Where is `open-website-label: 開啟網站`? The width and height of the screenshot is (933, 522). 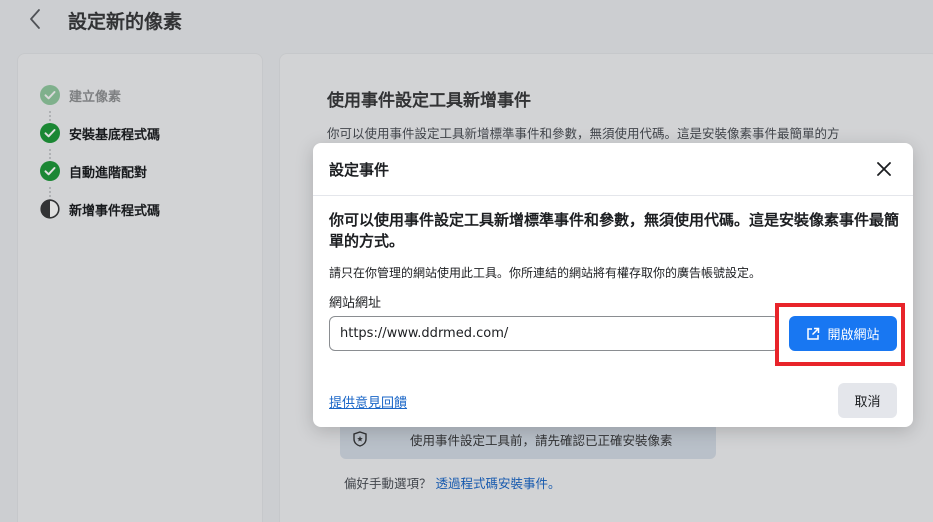 open-website-label: 開啟網站 is located at coordinates (853, 335).